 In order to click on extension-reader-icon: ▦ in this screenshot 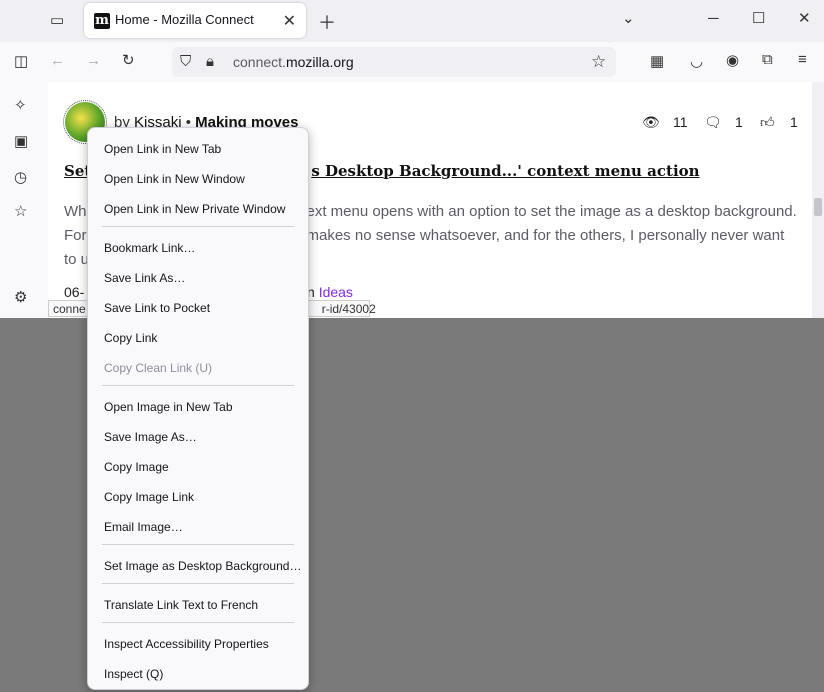, I will do `click(657, 61)`.